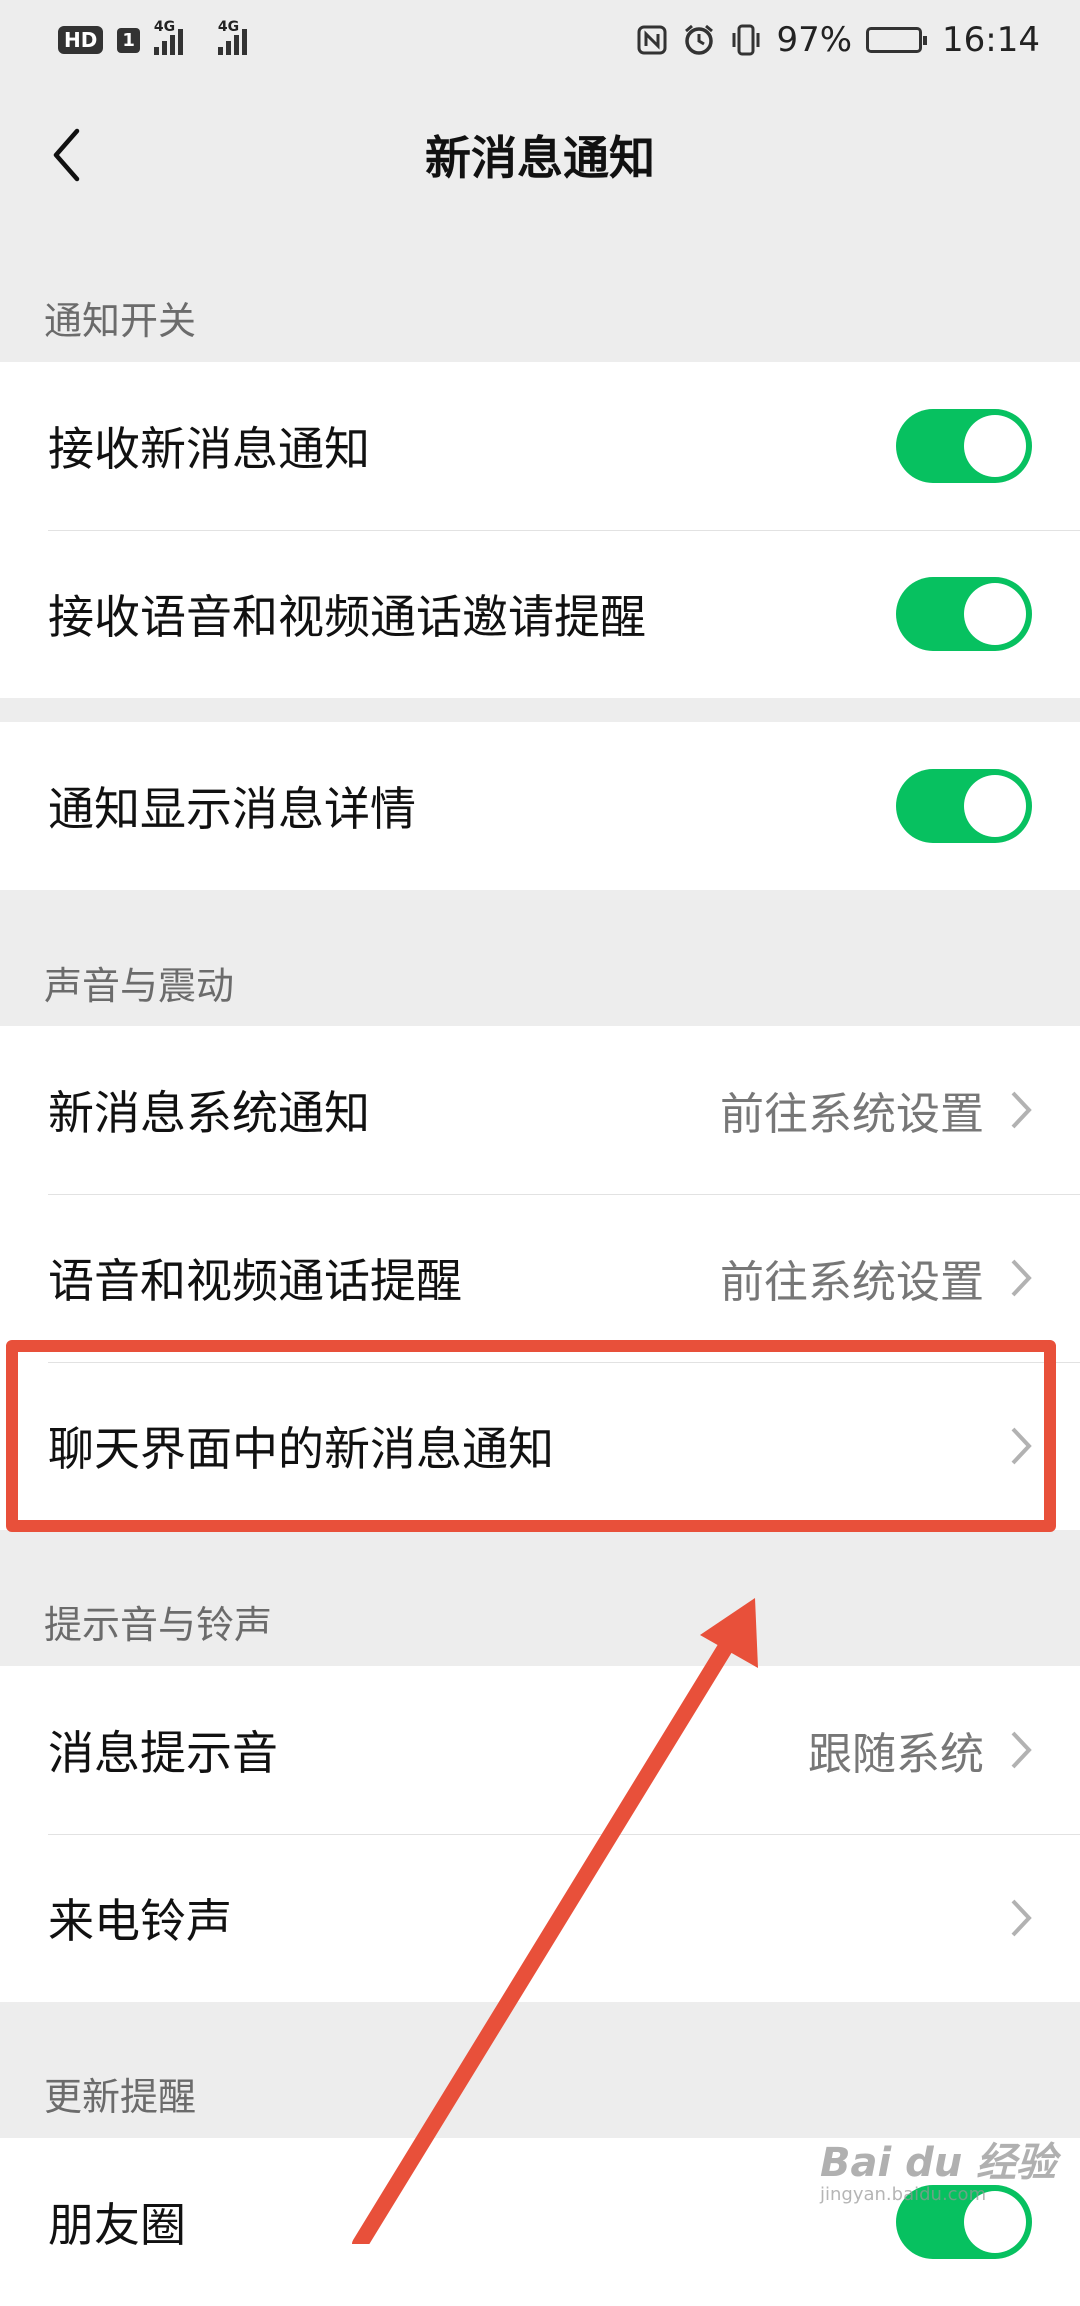 This screenshot has height=2306, width=1080. Describe the element at coordinates (140, 1921) in the screenshot. I see `row-label: 来电铃声` at that location.